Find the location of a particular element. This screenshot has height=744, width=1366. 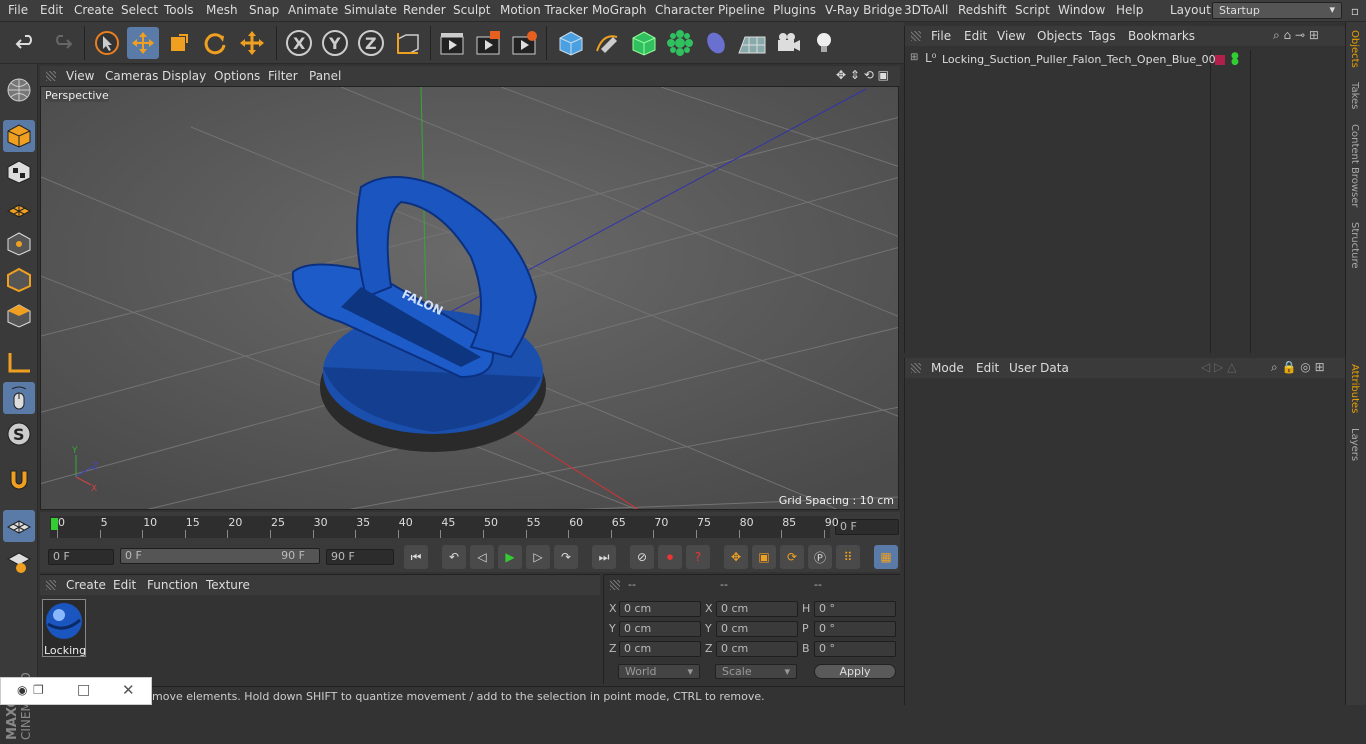

undo-icon is located at coordinates (26, 43).